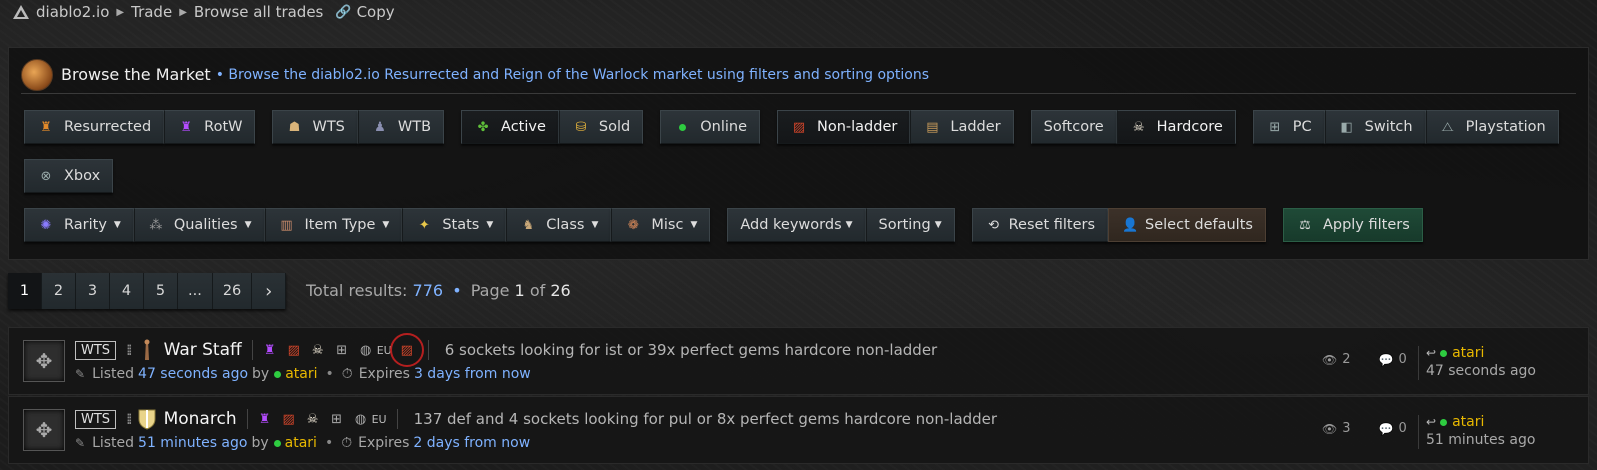 The height and width of the screenshot is (470, 1597). I want to click on next-page-button: ›, so click(269, 291).